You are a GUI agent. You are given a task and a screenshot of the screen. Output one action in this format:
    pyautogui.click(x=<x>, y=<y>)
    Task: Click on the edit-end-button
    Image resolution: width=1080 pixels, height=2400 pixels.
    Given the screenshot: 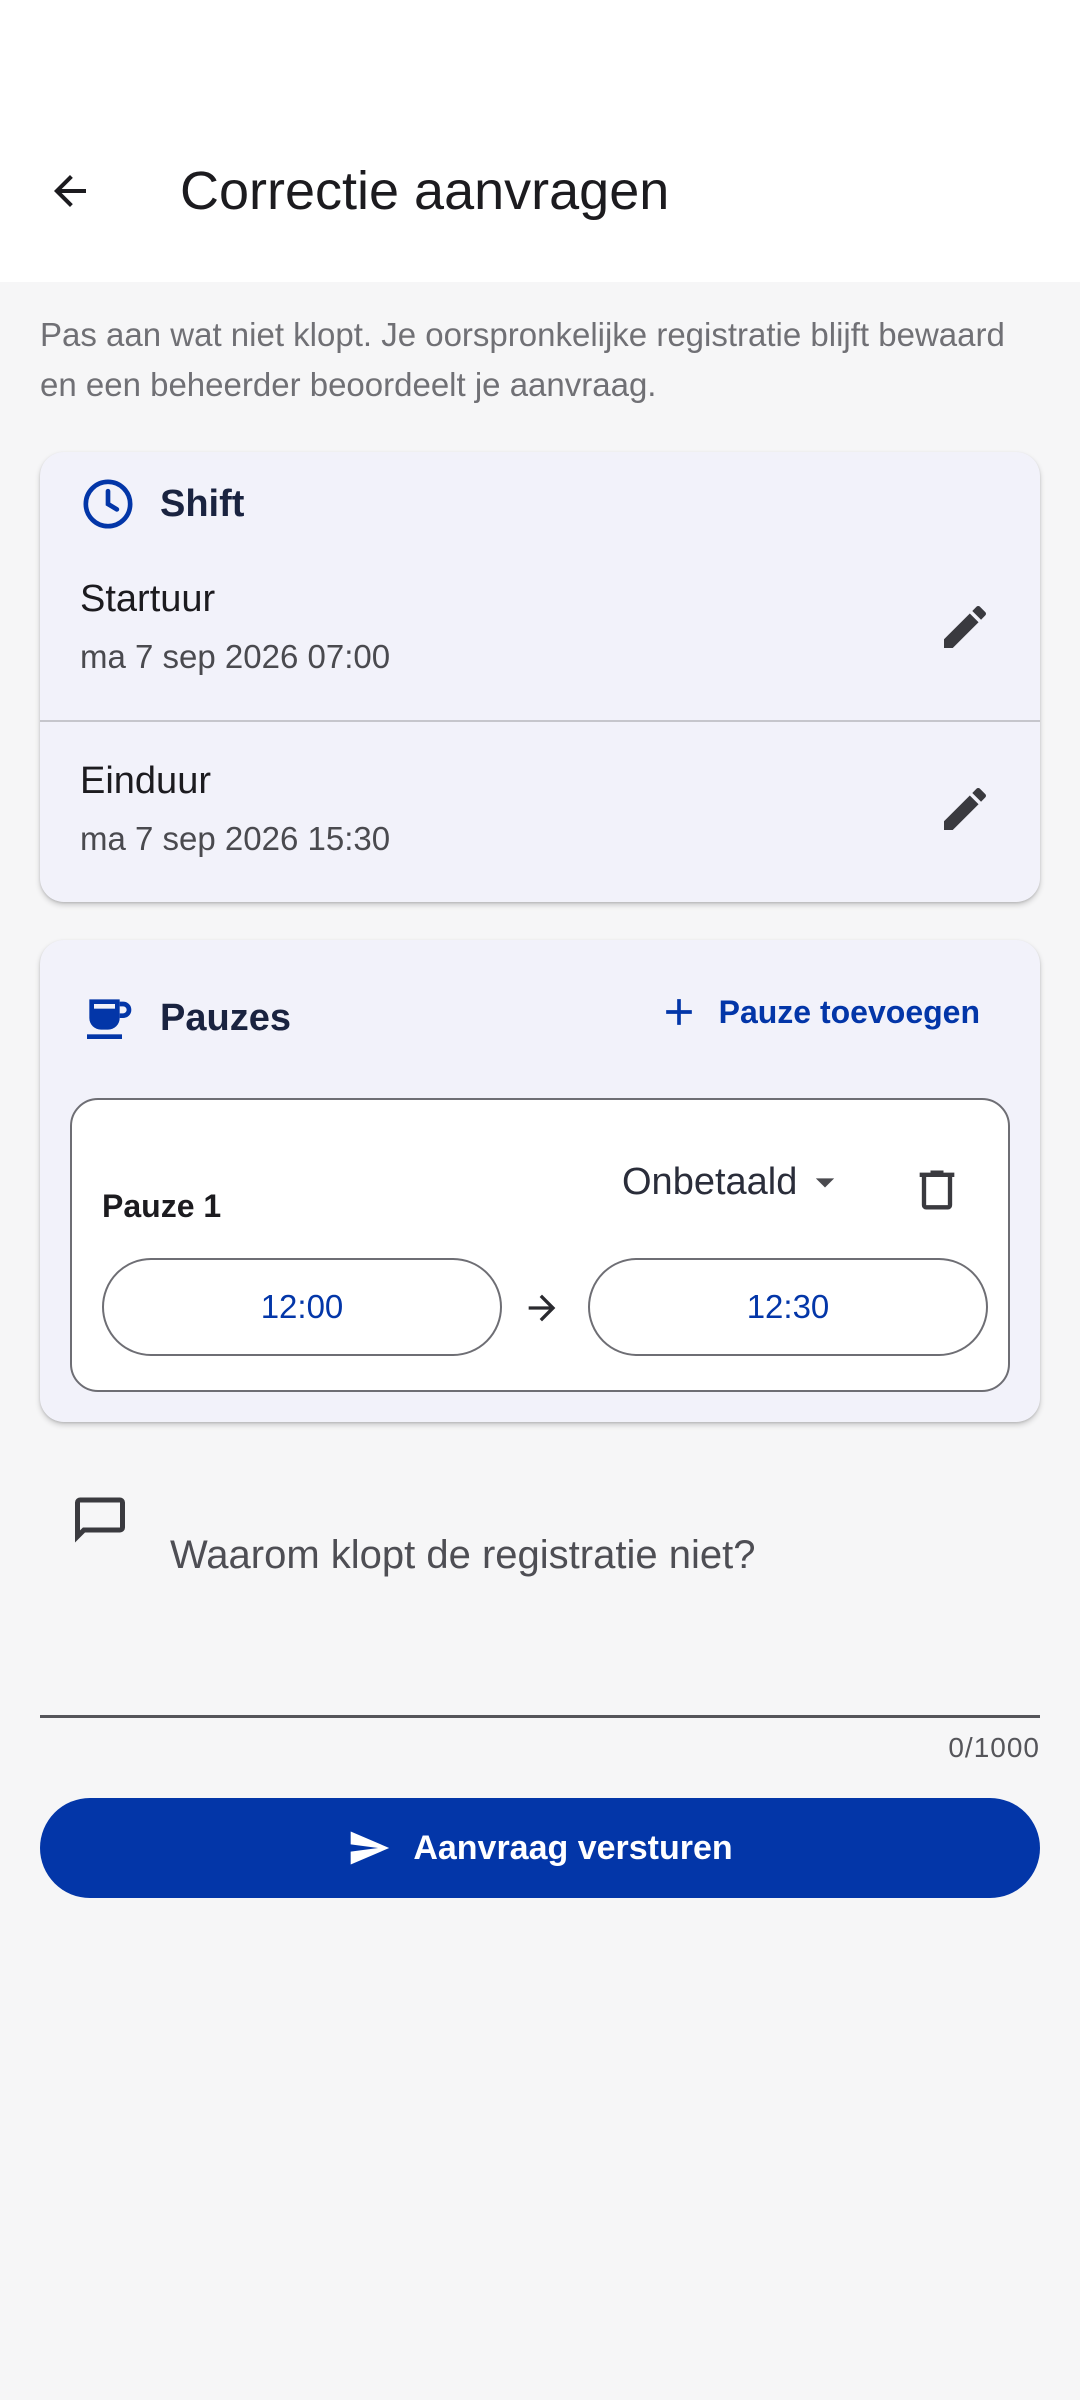 What is the action you would take?
    pyautogui.click(x=965, y=809)
    